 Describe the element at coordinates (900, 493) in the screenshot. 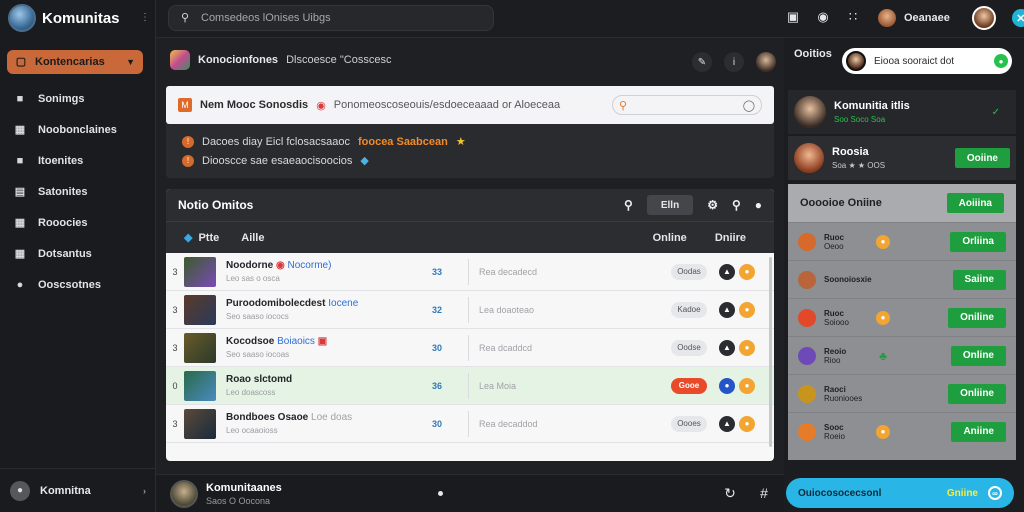

I see `join-bar: Ouiocosocecsonl Gniine ∞` at that location.